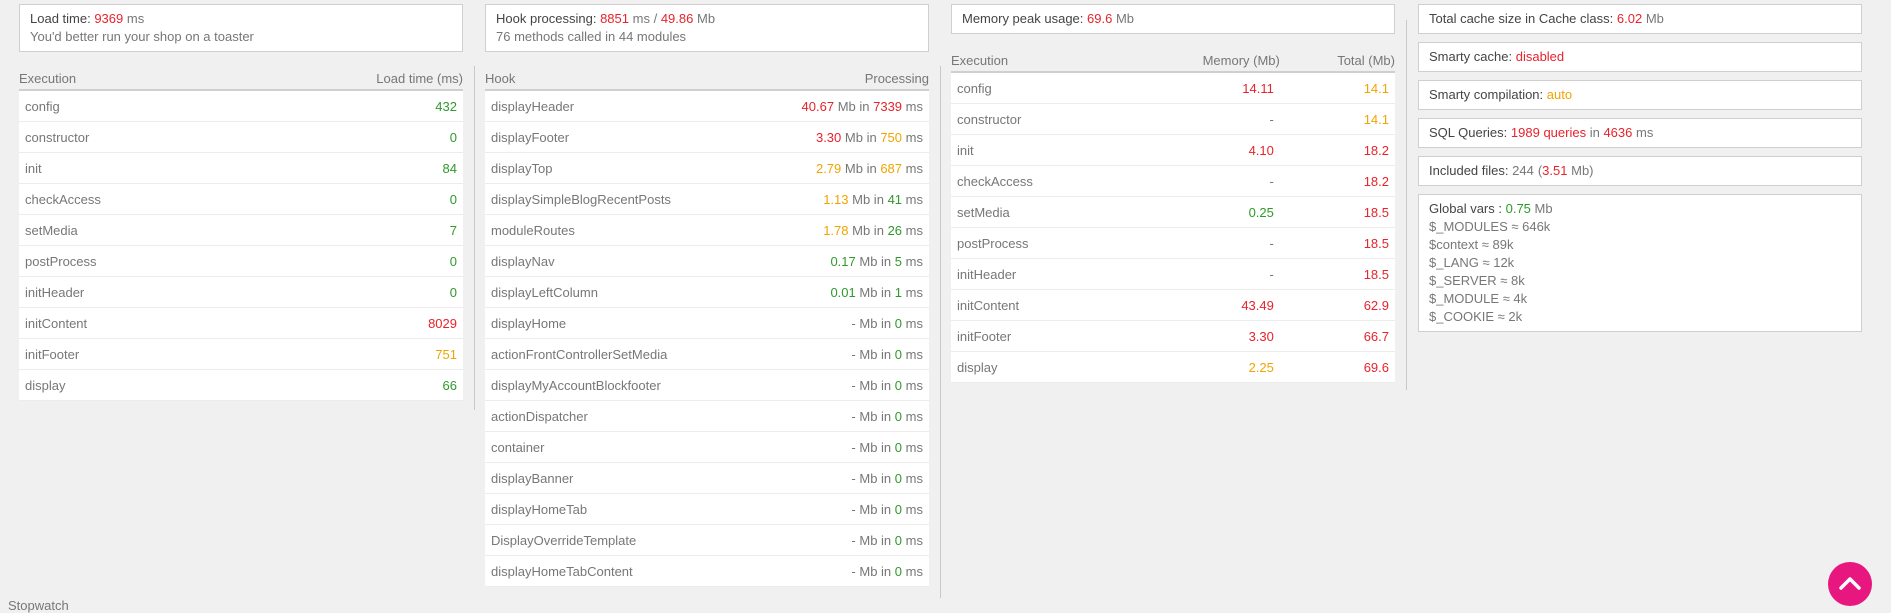  Describe the element at coordinates (1202, 243) in the screenshot. I see `row-memory: -` at that location.